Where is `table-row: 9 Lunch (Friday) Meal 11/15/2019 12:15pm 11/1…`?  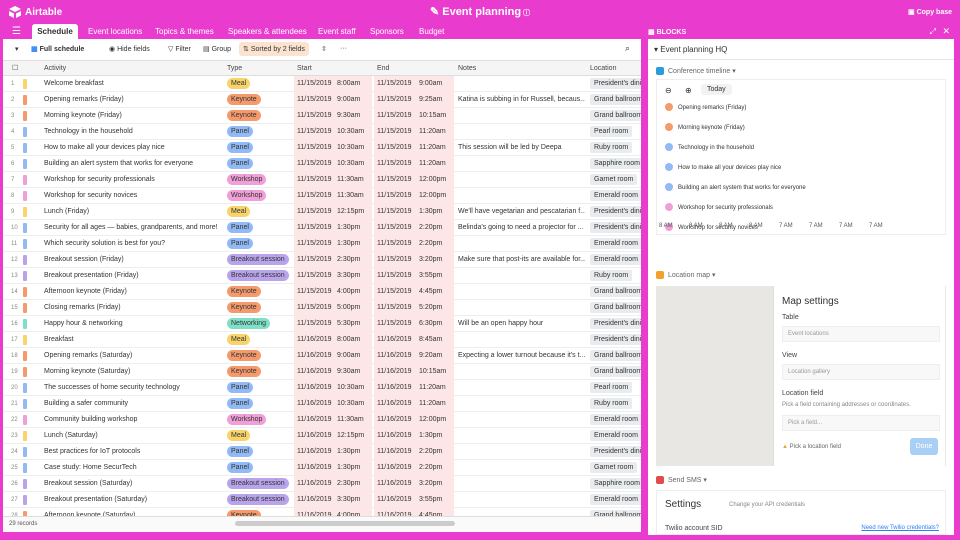 table-row: 9 Lunch (Friday) Meal 11/15/2019 12:15pm 11/1… is located at coordinates (322, 212).